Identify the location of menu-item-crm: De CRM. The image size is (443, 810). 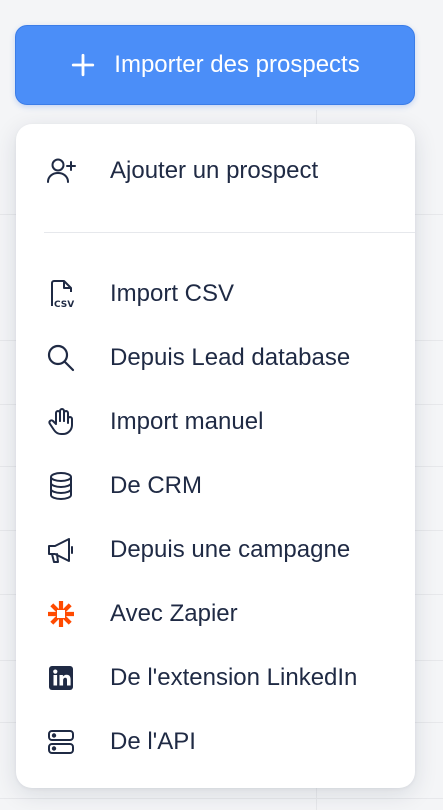
(215, 486).